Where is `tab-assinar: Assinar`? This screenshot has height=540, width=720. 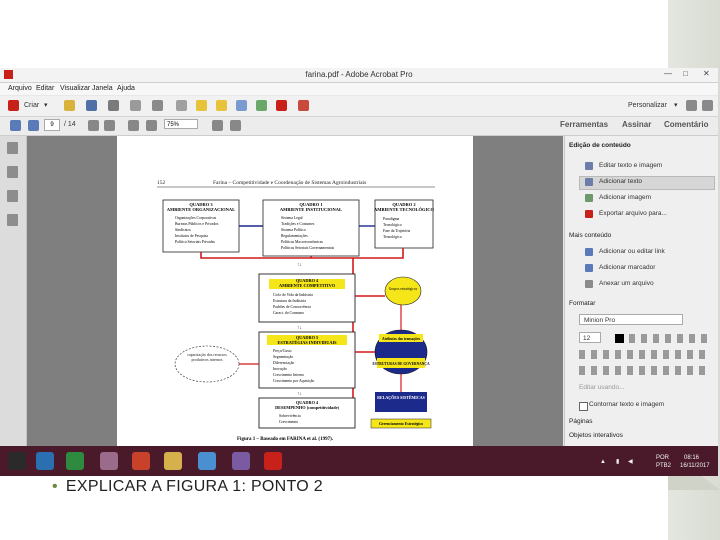
tab-assinar: Assinar is located at coordinates (636, 124).